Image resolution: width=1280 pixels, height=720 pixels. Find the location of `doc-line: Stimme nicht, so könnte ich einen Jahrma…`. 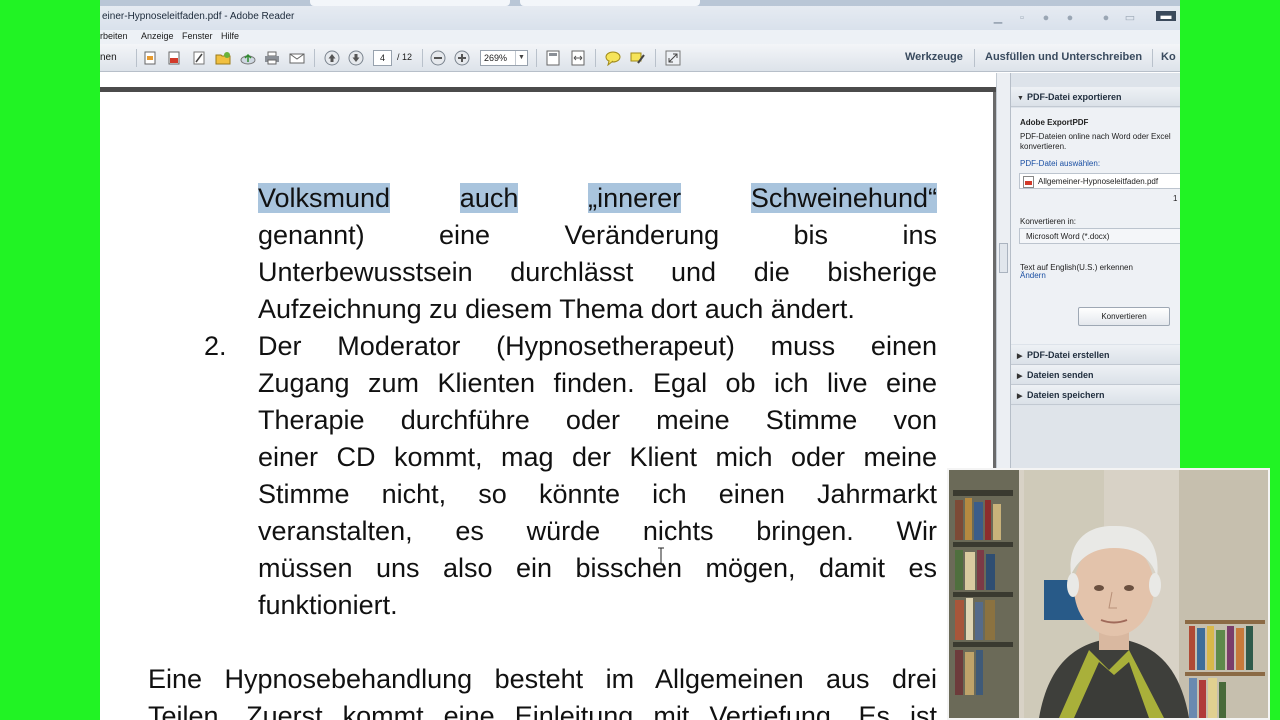

doc-line: Stimme nicht, so könnte ich einen Jahrma… is located at coordinates (597, 494).